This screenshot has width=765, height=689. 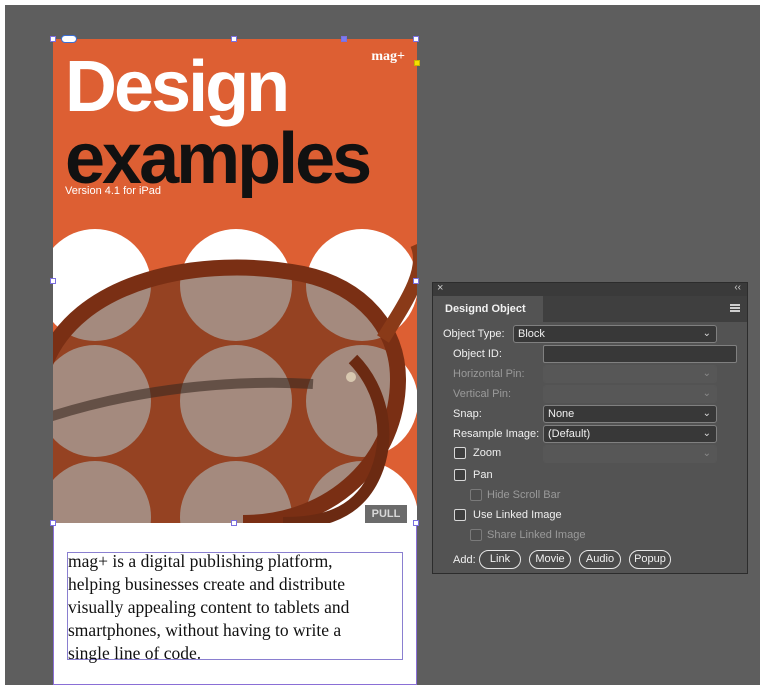 What do you see at coordinates (477, 354) in the screenshot?
I see `object-id-label: Object ID:` at bounding box center [477, 354].